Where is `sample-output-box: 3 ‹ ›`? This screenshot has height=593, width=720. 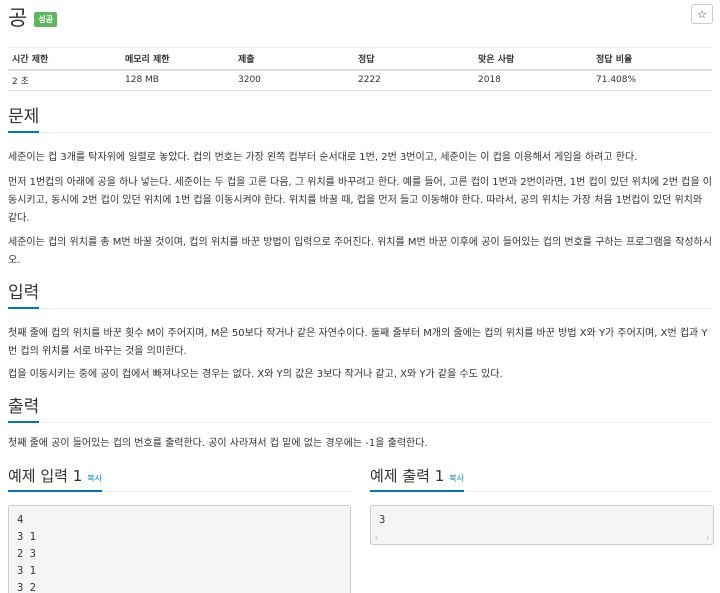
sample-output-box: 3 ‹ › is located at coordinates (542, 525).